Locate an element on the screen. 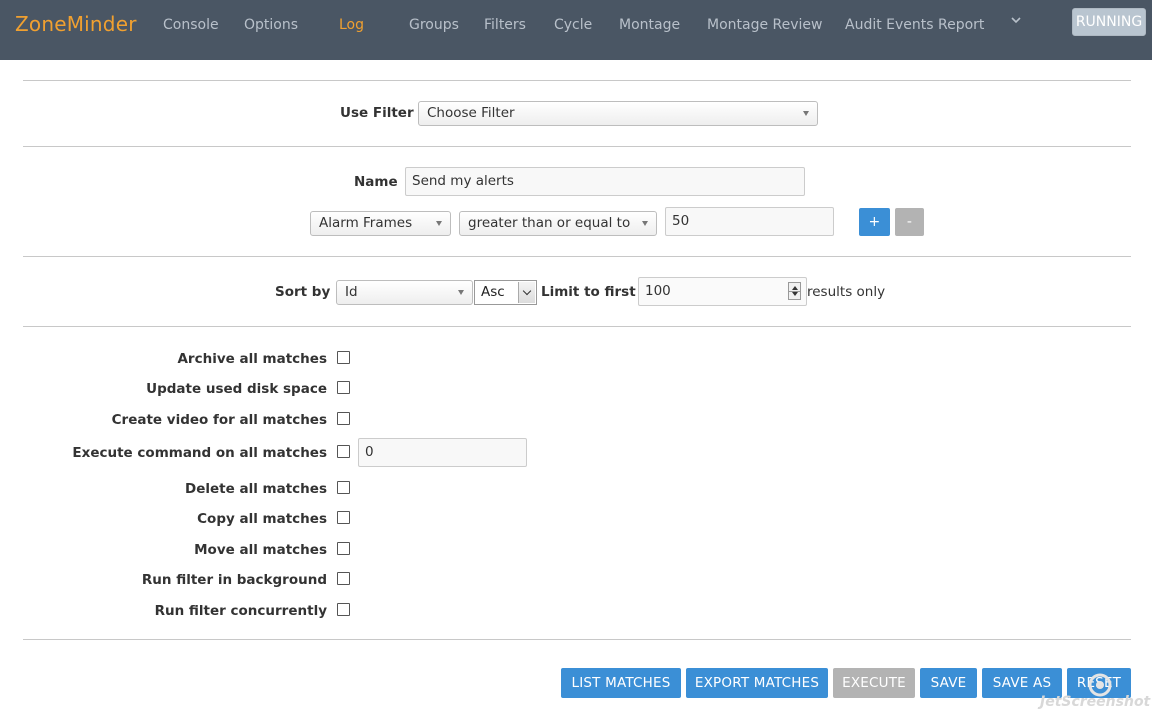 The width and height of the screenshot is (1152, 719). execute-command-label: Execute command on all matches is located at coordinates (199, 453).